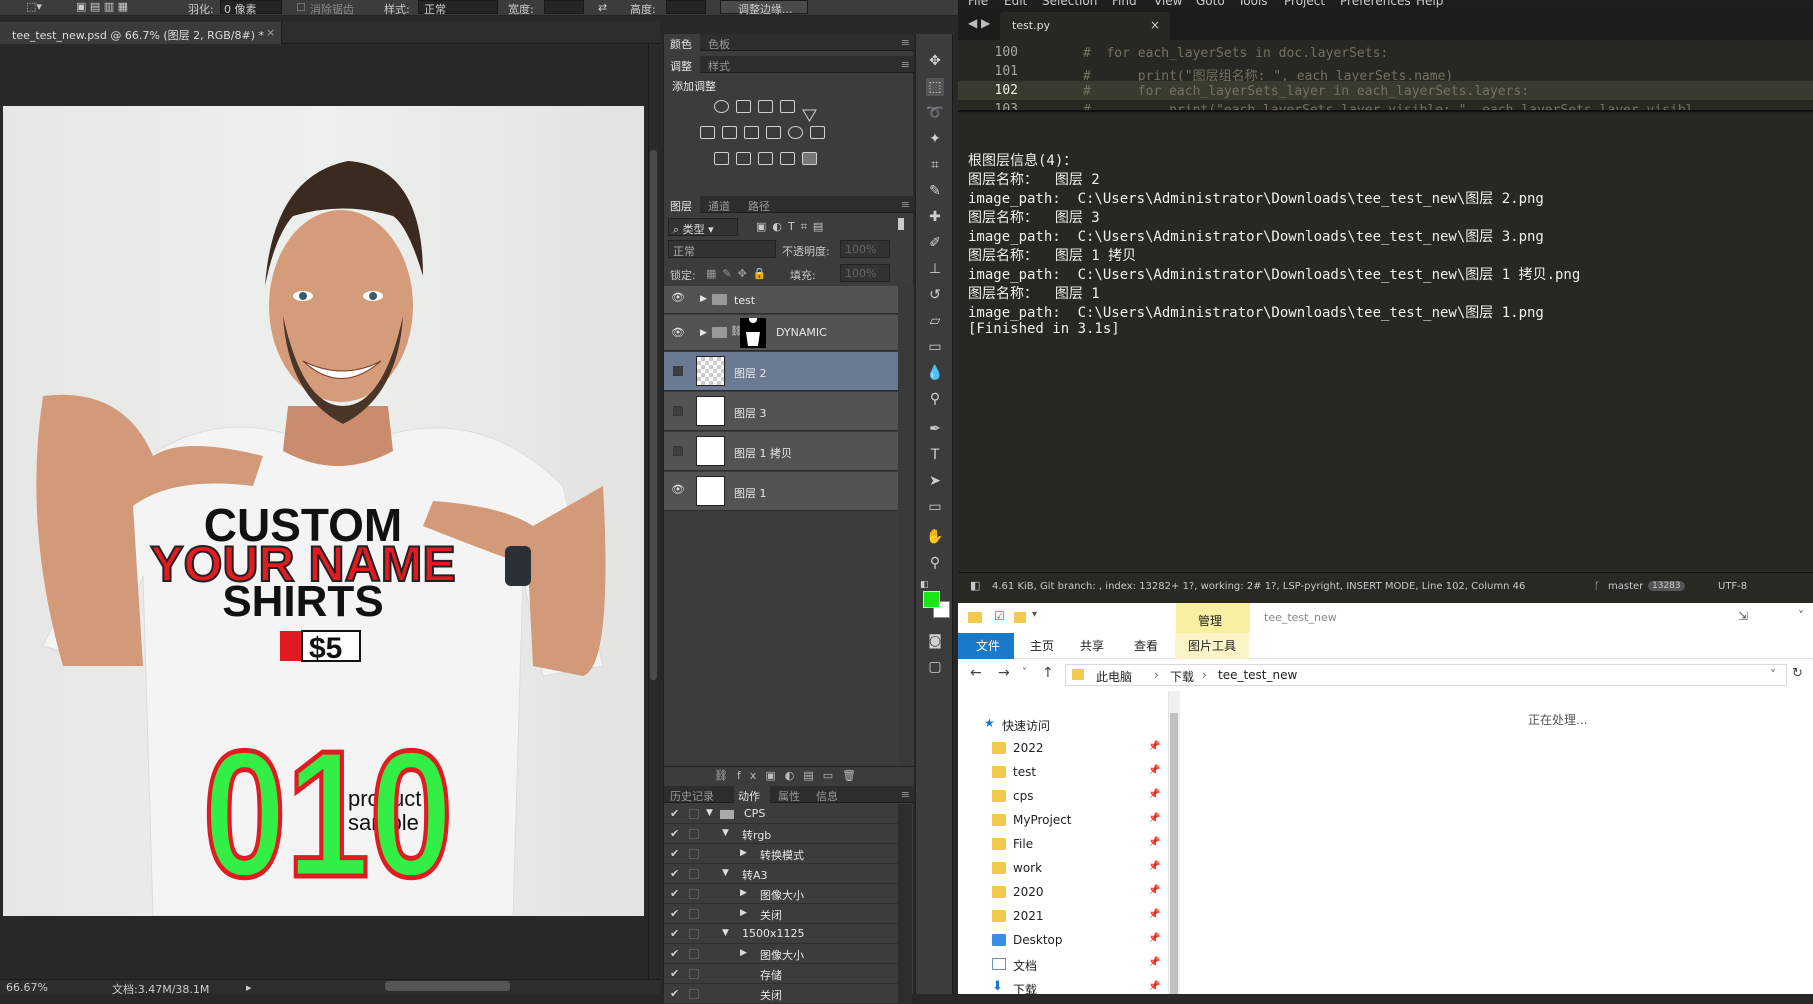  Describe the element at coordinates (1085, 26) in the screenshot. I see `sublime-tab: test.py ×` at that location.